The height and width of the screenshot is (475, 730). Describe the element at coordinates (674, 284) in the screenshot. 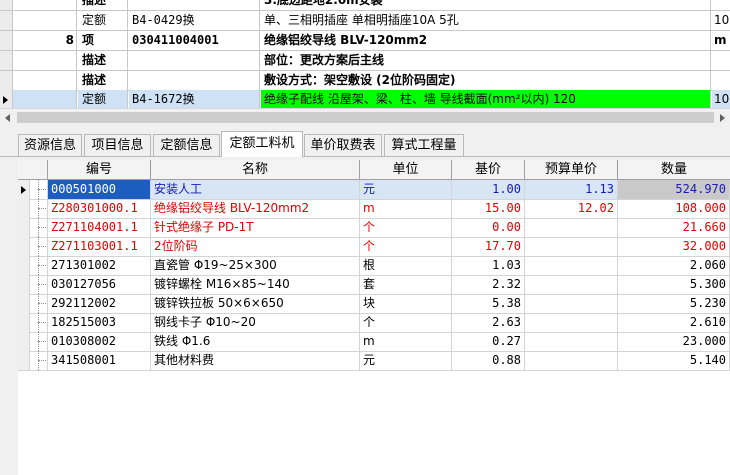

I see `material-quantity: 5.300` at that location.